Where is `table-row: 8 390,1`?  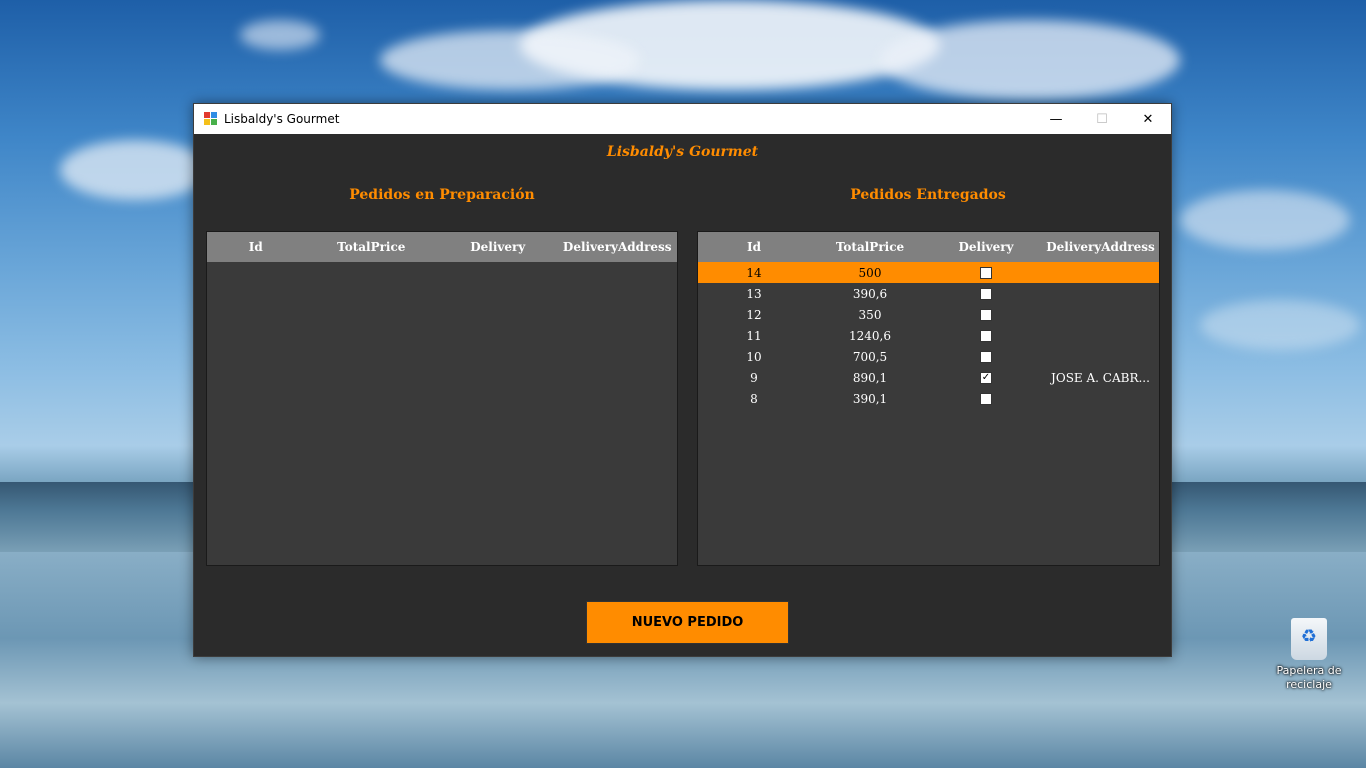 table-row: 8 390,1 is located at coordinates (928, 398).